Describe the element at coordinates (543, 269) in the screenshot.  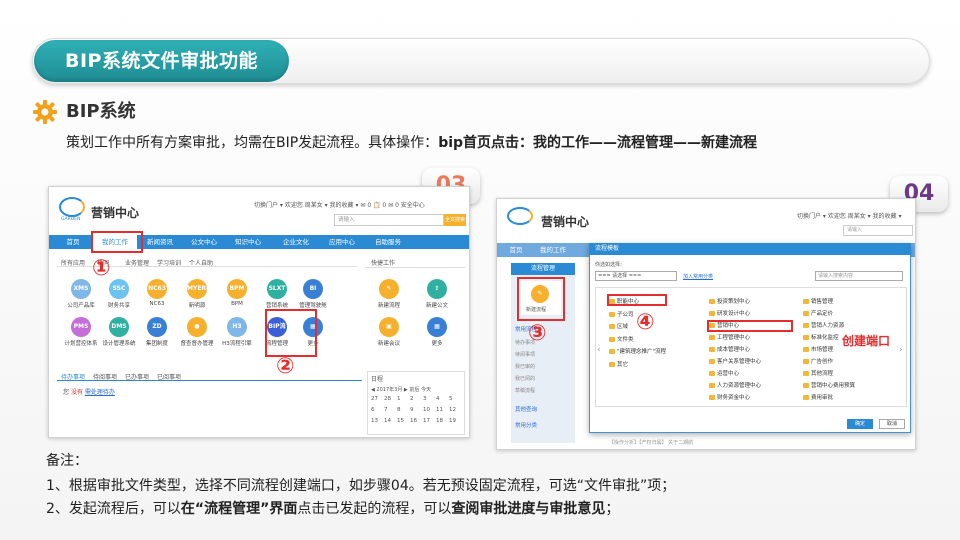
I see `sidebar-section: 流程管理` at that location.